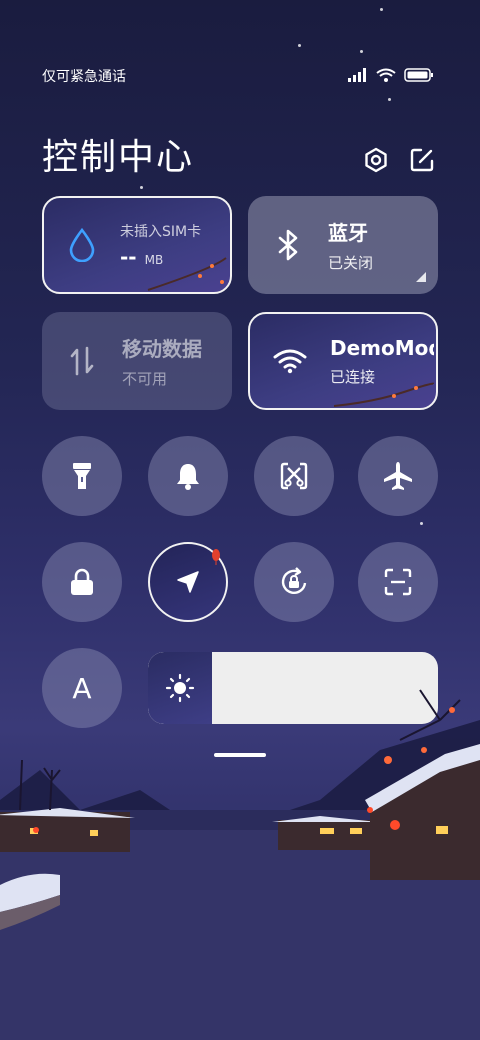  What do you see at coordinates (82, 361) in the screenshot?
I see `data-transfer-icon` at bounding box center [82, 361].